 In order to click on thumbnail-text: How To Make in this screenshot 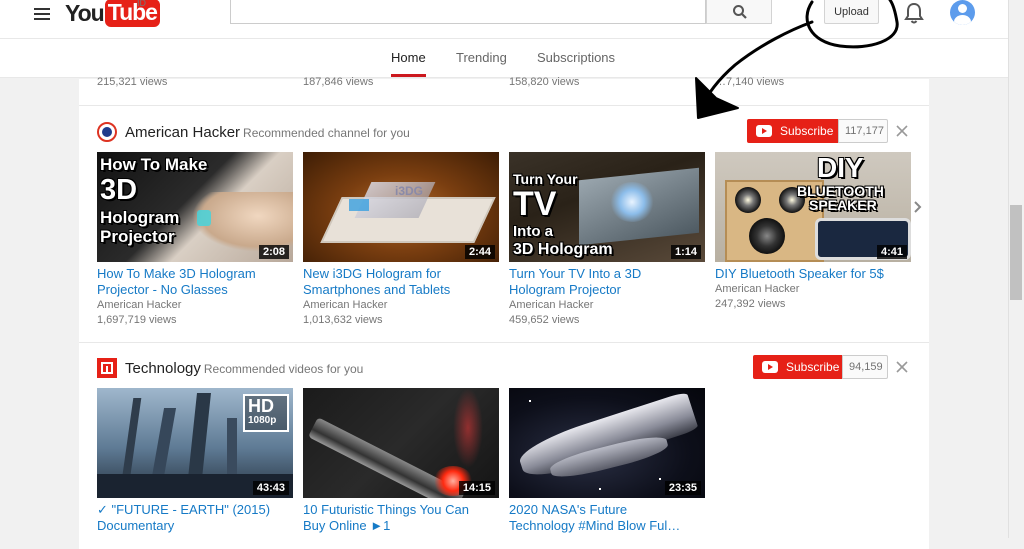, I will do `click(154, 164)`.